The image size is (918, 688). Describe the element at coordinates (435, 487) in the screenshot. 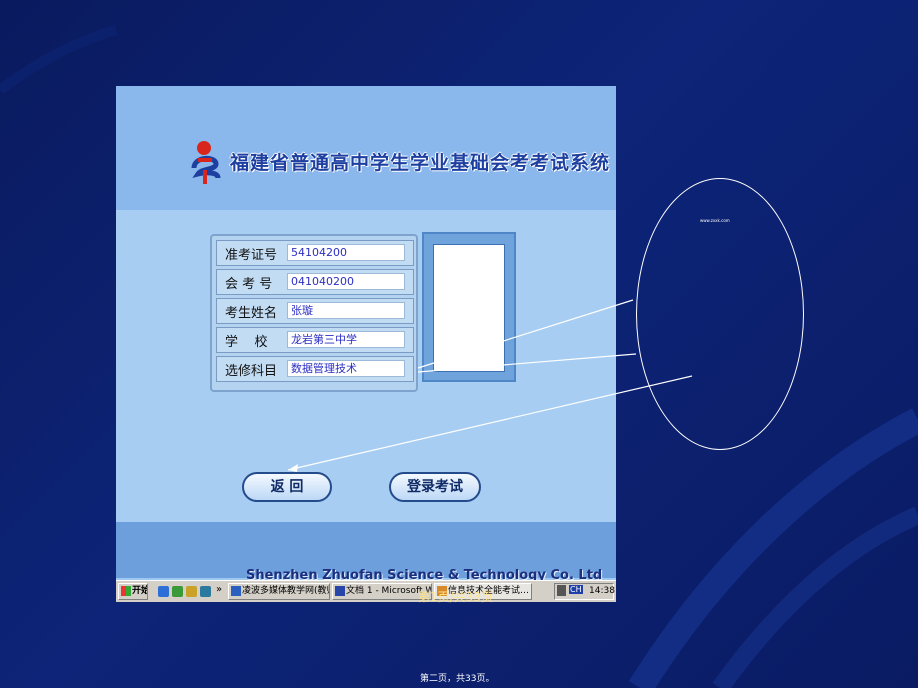

I see `login-exam-button: 登录考试` at that location.